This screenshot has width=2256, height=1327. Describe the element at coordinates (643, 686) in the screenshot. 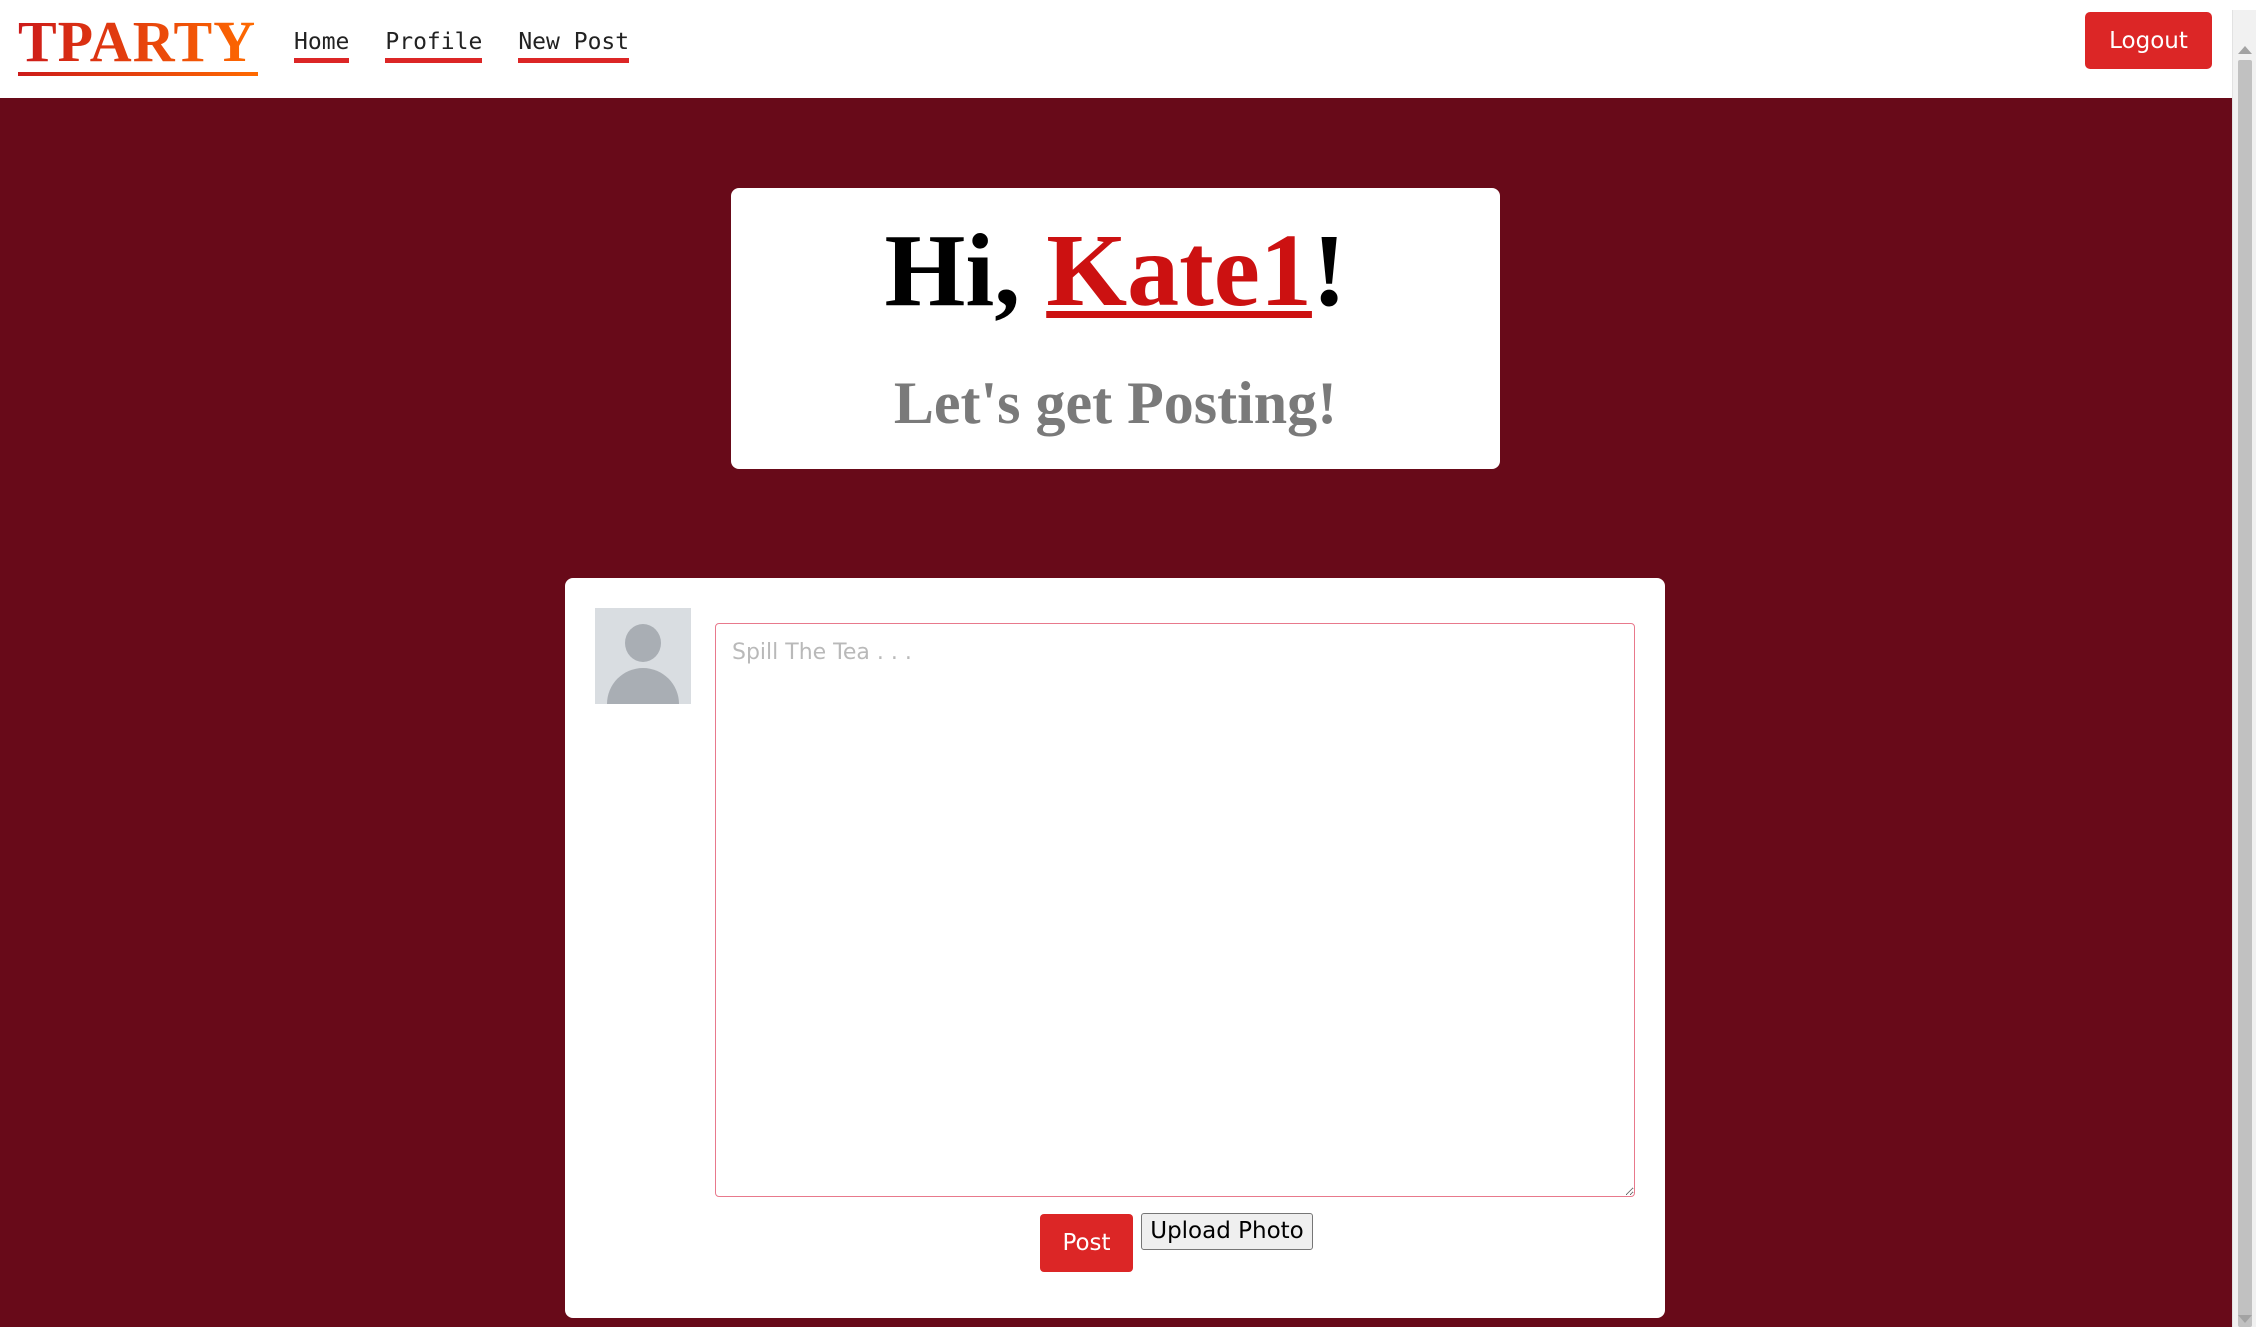

I see `avatar-person-body` at that location.